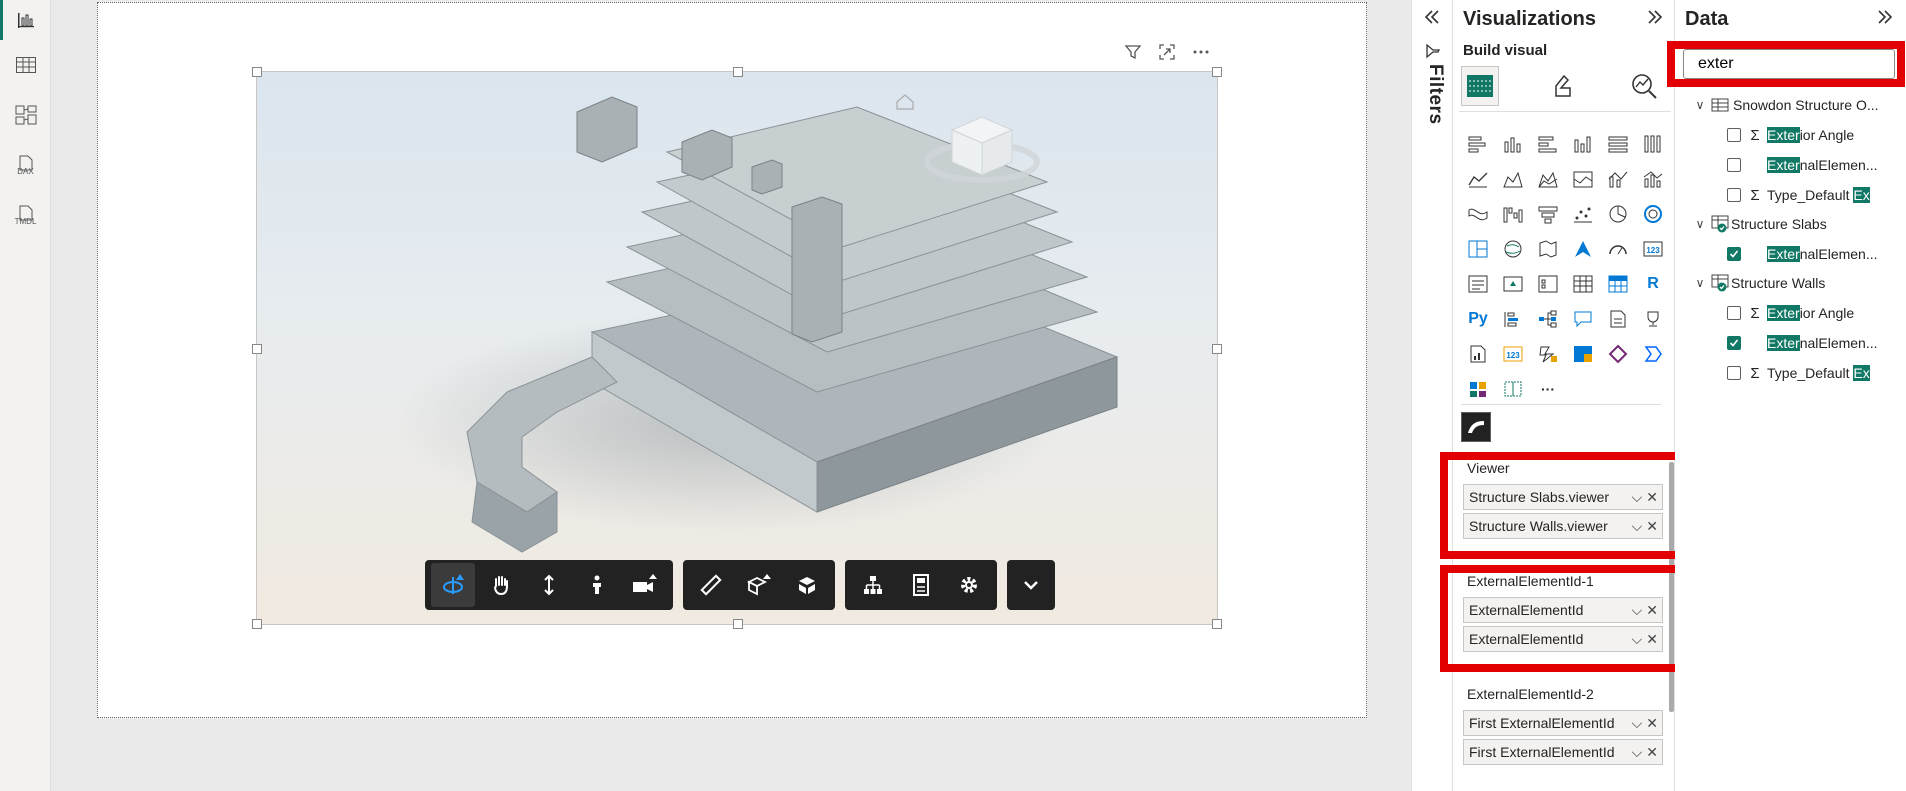  Describe the element at coordinates (501, 585) in the screenshot. I see `pan-icon` at that location.